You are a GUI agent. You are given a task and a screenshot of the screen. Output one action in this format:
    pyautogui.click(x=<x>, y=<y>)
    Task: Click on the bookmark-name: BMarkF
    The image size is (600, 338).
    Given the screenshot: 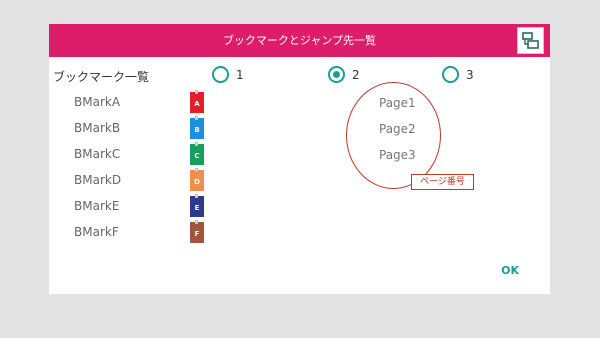 What is the action you would take?
    pyautogui.click(x=96, y=232)
    